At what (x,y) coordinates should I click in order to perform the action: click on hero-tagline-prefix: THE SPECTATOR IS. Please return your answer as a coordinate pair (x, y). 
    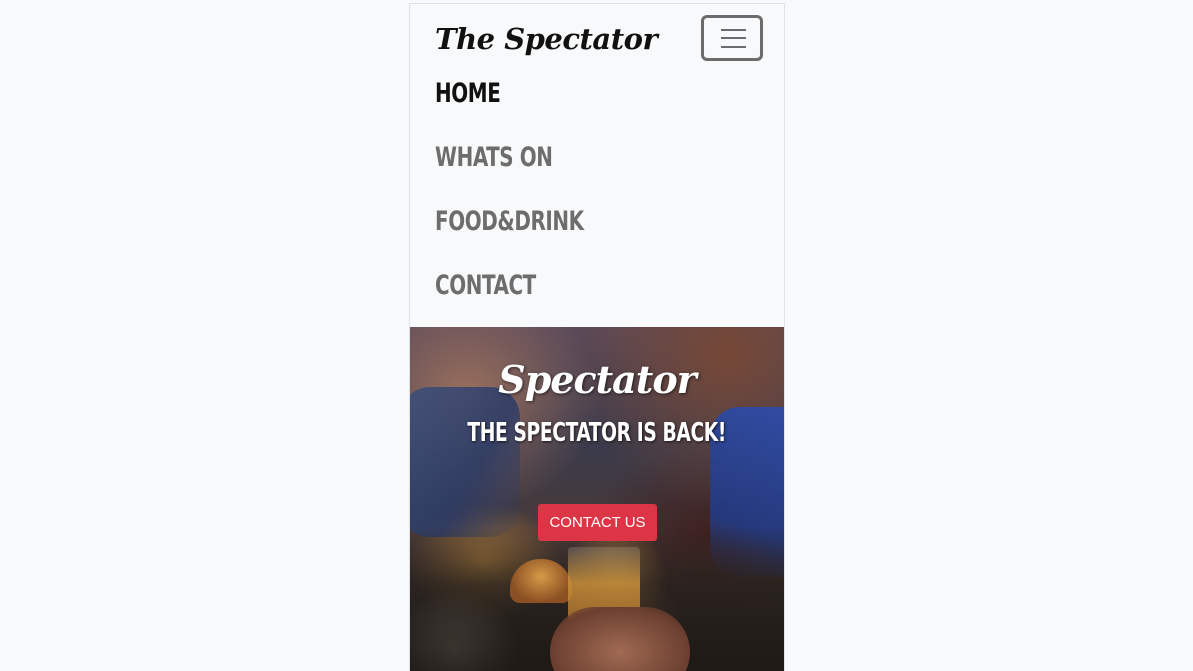
    Looking at the image, I should click on (565, 433).